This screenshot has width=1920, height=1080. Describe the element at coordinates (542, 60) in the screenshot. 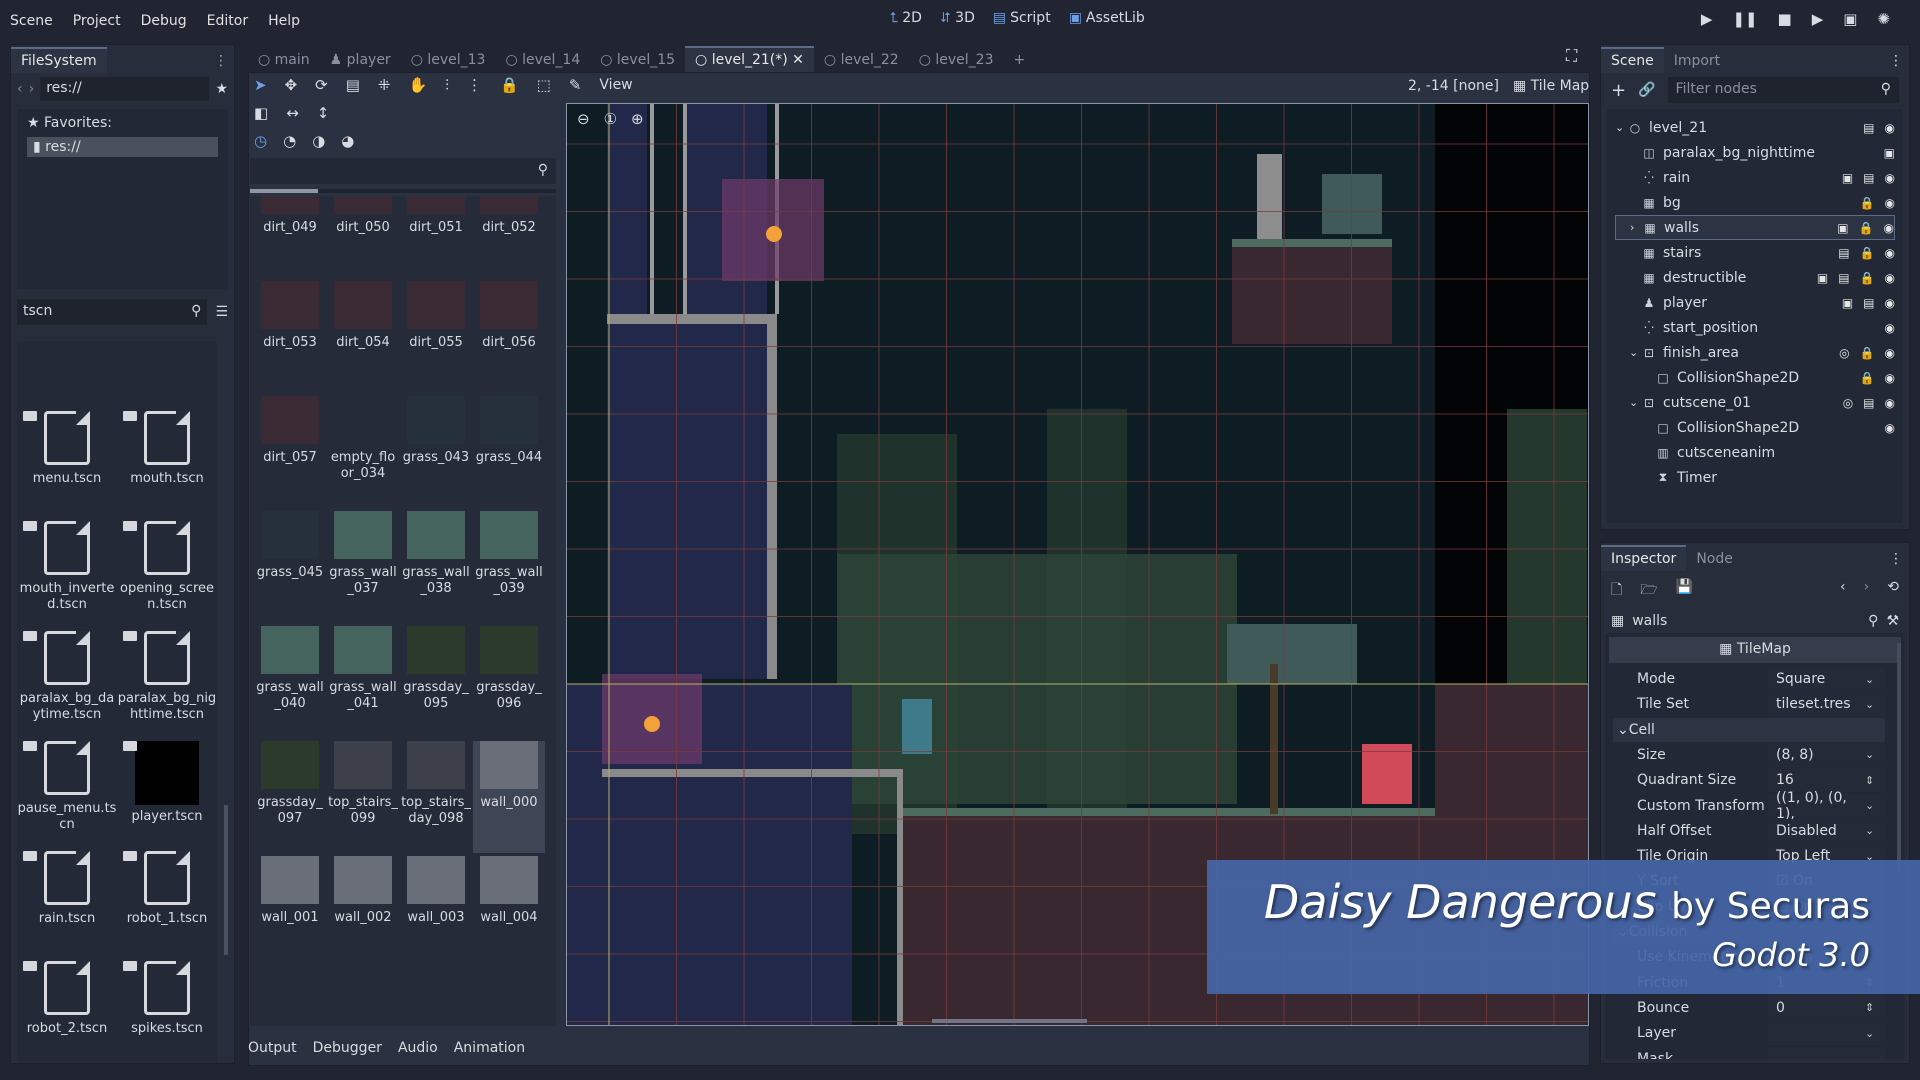

I see `scene-tab-level_14: ○ level_14` at that location.